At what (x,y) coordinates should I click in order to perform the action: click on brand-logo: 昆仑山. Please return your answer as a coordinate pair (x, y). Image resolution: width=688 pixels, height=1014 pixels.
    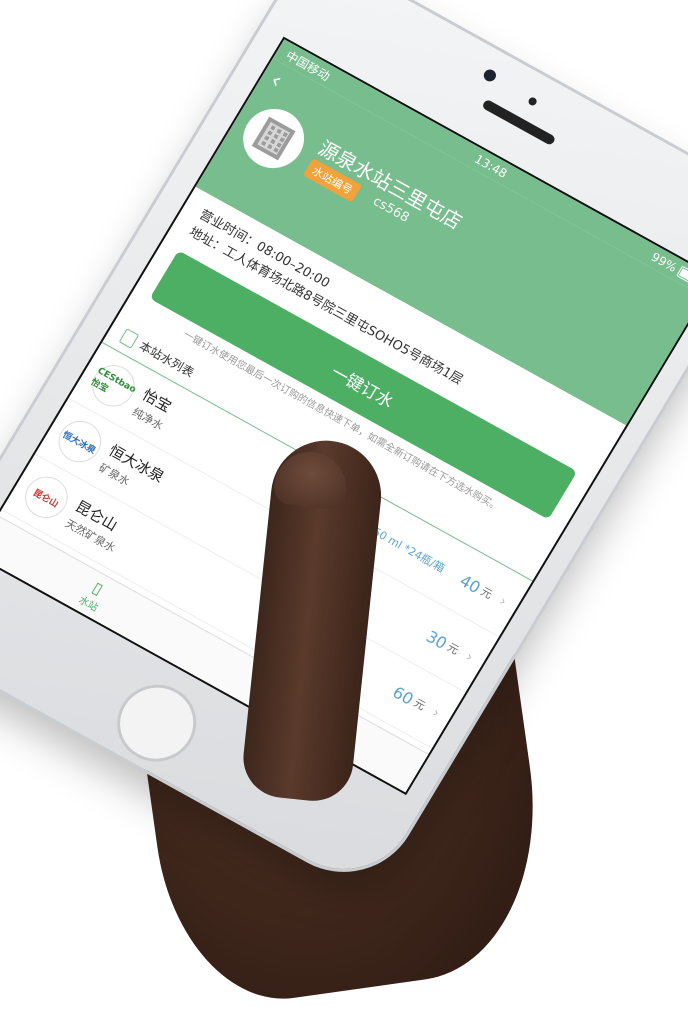
    Looking at the image, I should click on (46, 497).